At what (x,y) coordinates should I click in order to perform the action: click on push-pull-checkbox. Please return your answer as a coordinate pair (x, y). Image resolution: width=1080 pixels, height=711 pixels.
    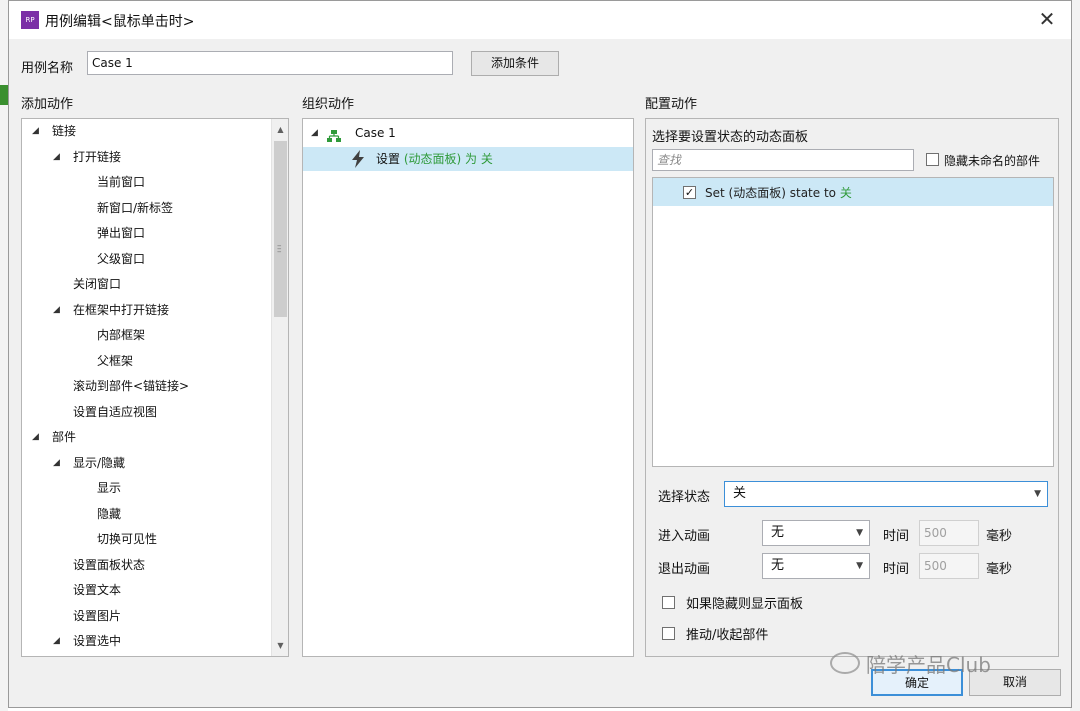
    Looking at the image, I should click on (668, 633).